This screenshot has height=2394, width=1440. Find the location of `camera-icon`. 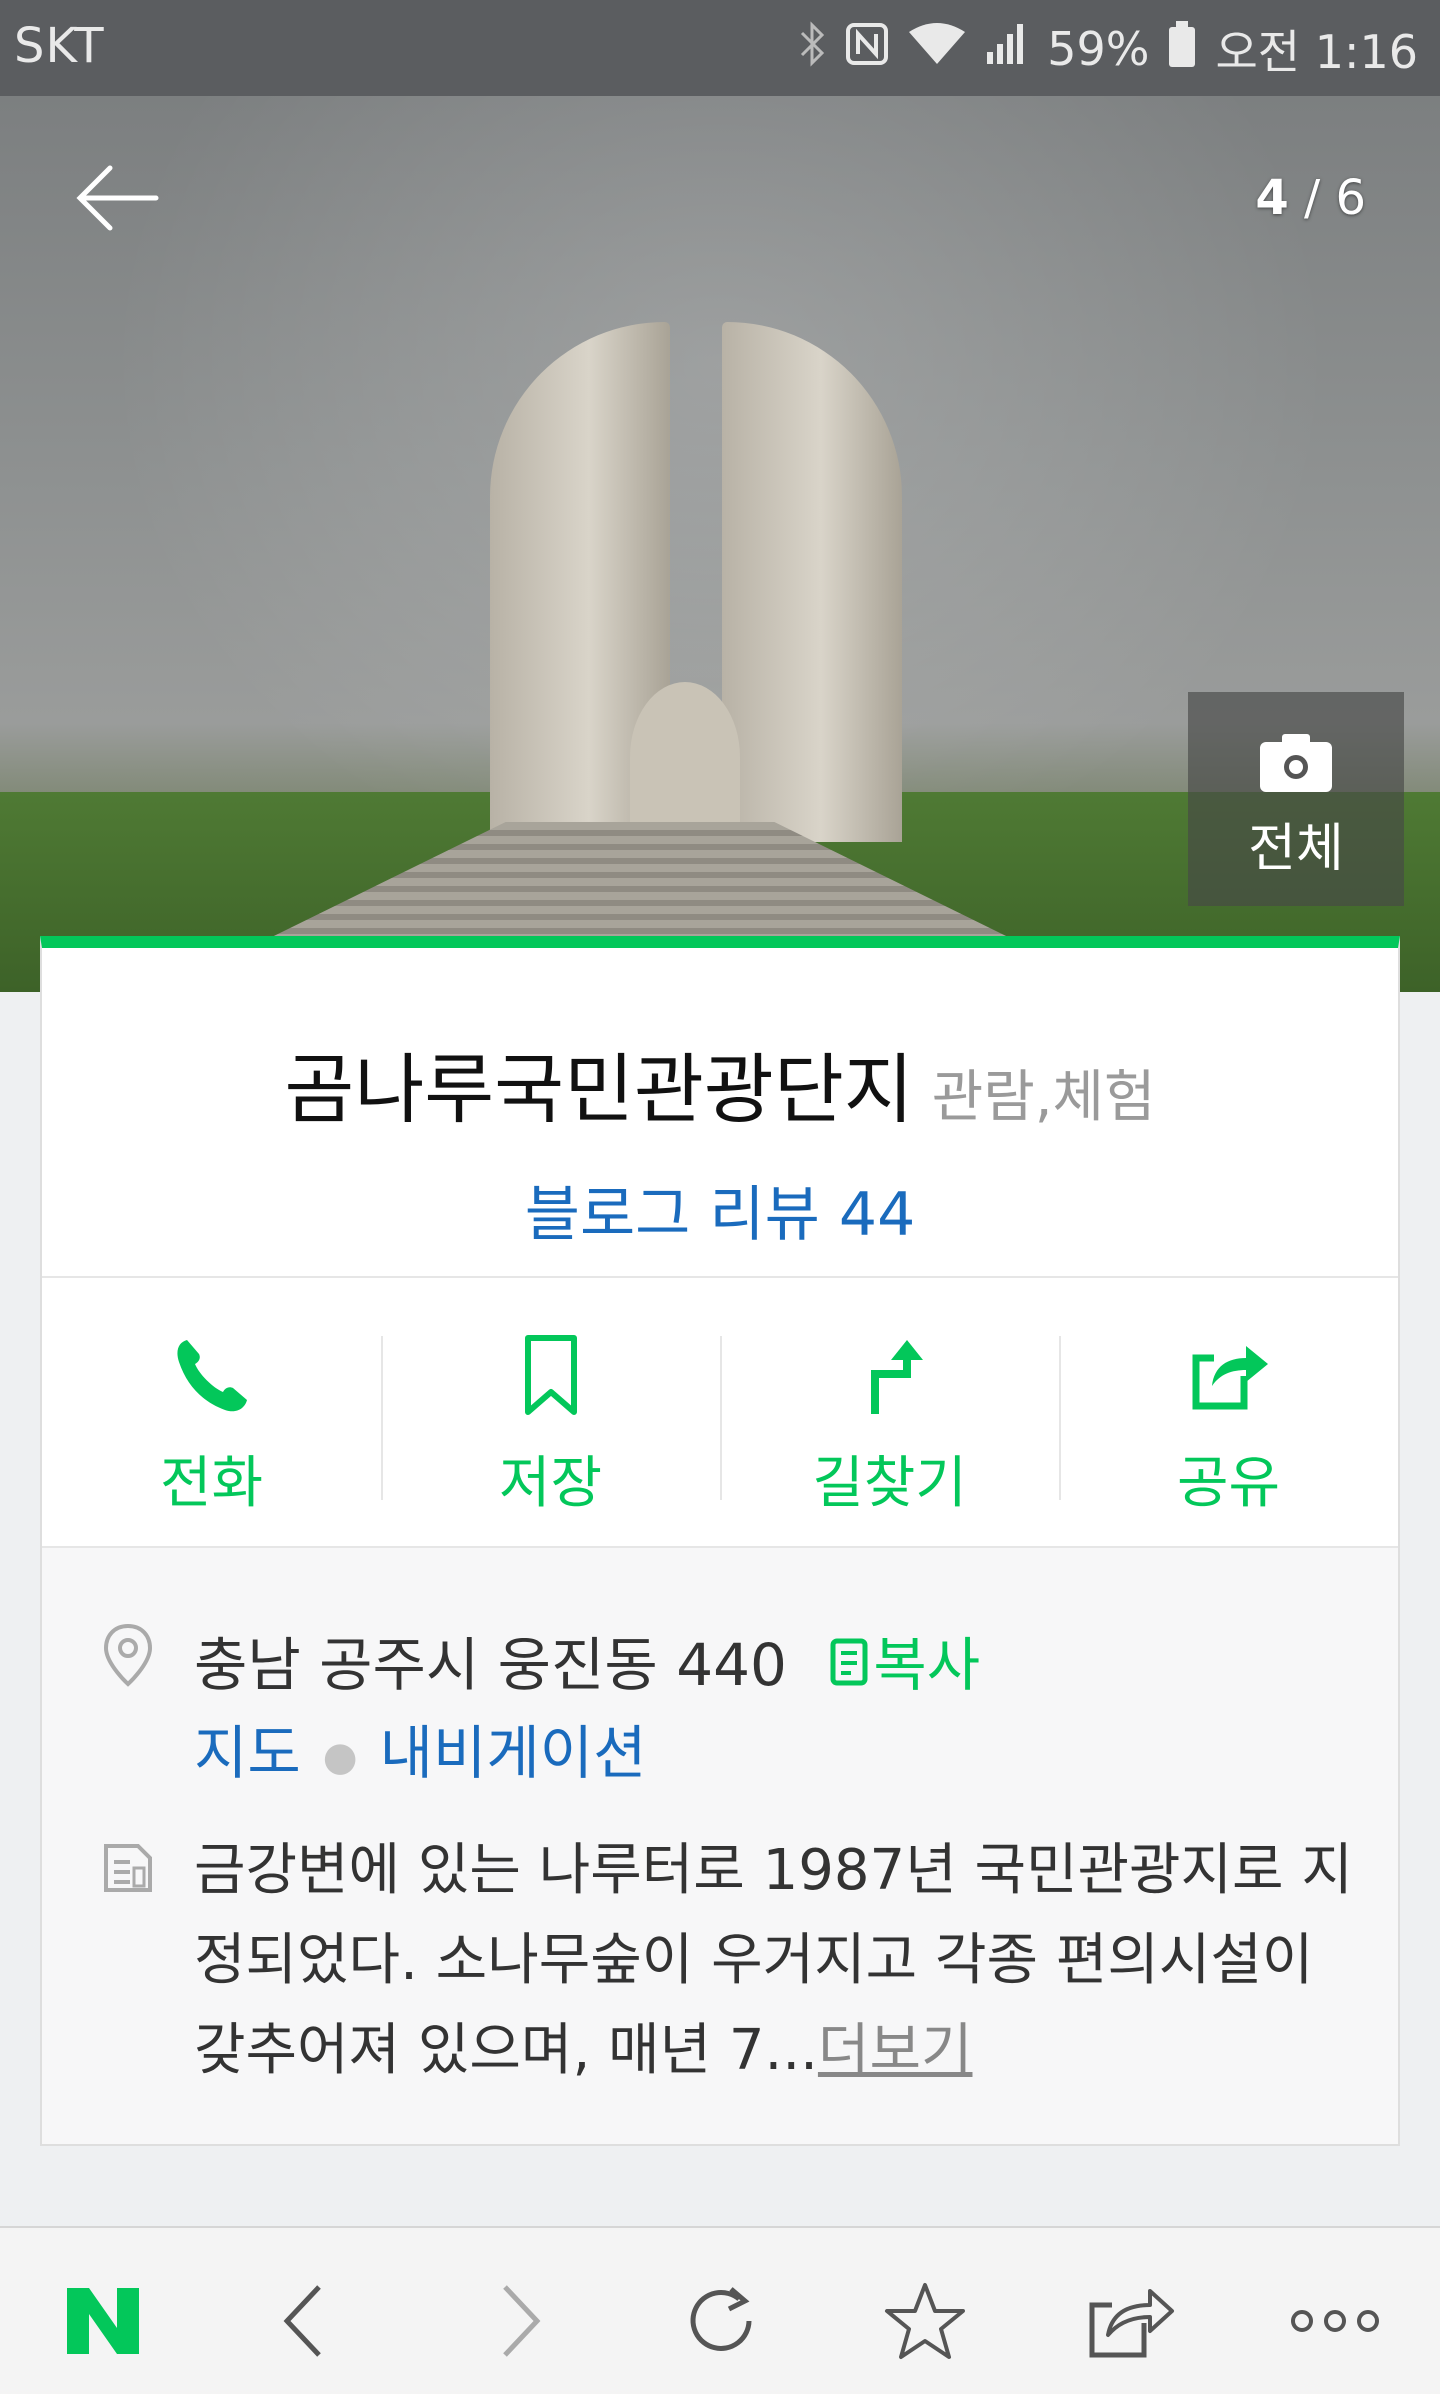

camera-icon is located at coordinates (1296, 765).